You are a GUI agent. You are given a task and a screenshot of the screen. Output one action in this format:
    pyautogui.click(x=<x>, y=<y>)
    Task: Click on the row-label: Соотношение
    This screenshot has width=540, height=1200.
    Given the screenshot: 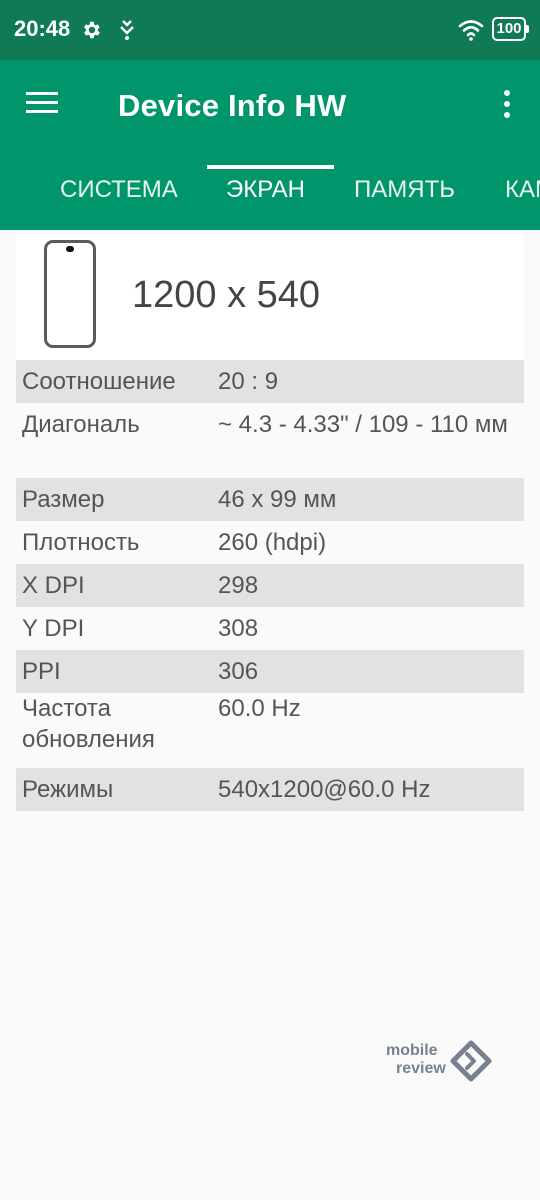 What is the action you would take?
    pyautogui.click(x=99, y=381)
    